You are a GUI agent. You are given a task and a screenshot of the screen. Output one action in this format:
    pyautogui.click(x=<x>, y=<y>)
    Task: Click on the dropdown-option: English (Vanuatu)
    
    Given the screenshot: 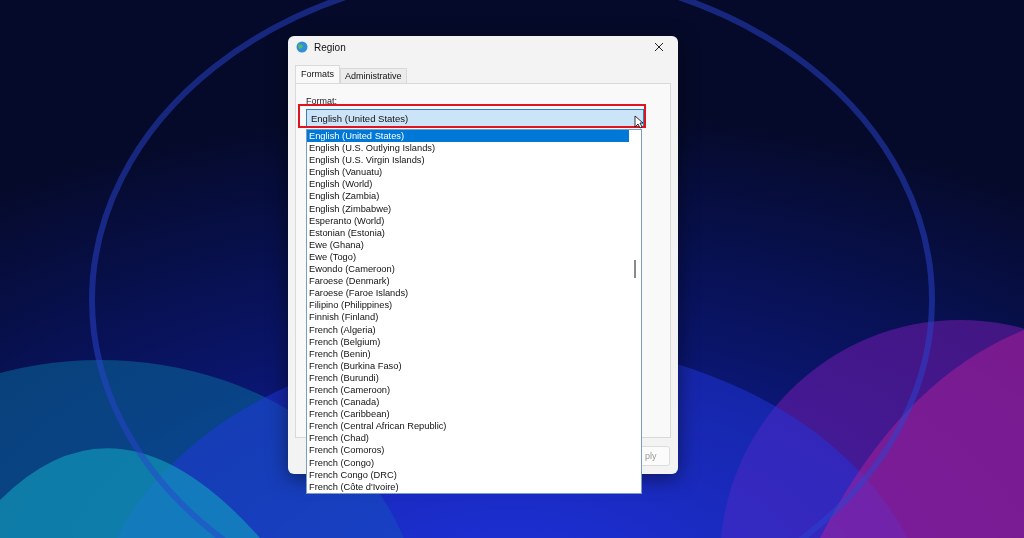 What is the action you would take?
    pyautogui.click(x=468, y=172)
    